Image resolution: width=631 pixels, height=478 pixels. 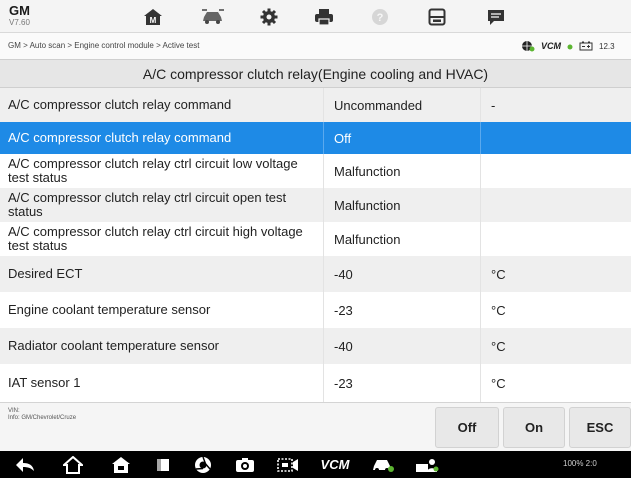 I want to click on remote-expert-button, so click(x=383, y=464).